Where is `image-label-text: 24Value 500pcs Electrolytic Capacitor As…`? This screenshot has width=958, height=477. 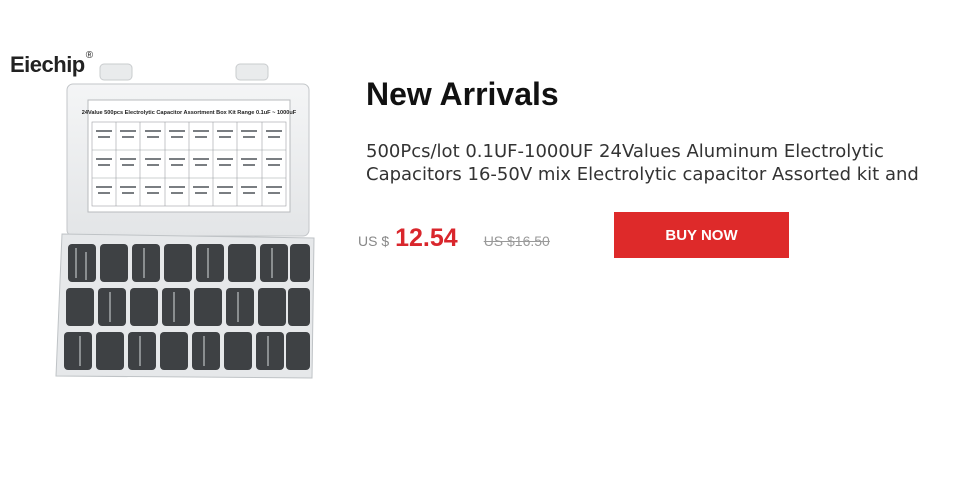 image-label-text: 24Value 500pcs Electrolytic Capacitor As… is located at coordinates (189, 113).